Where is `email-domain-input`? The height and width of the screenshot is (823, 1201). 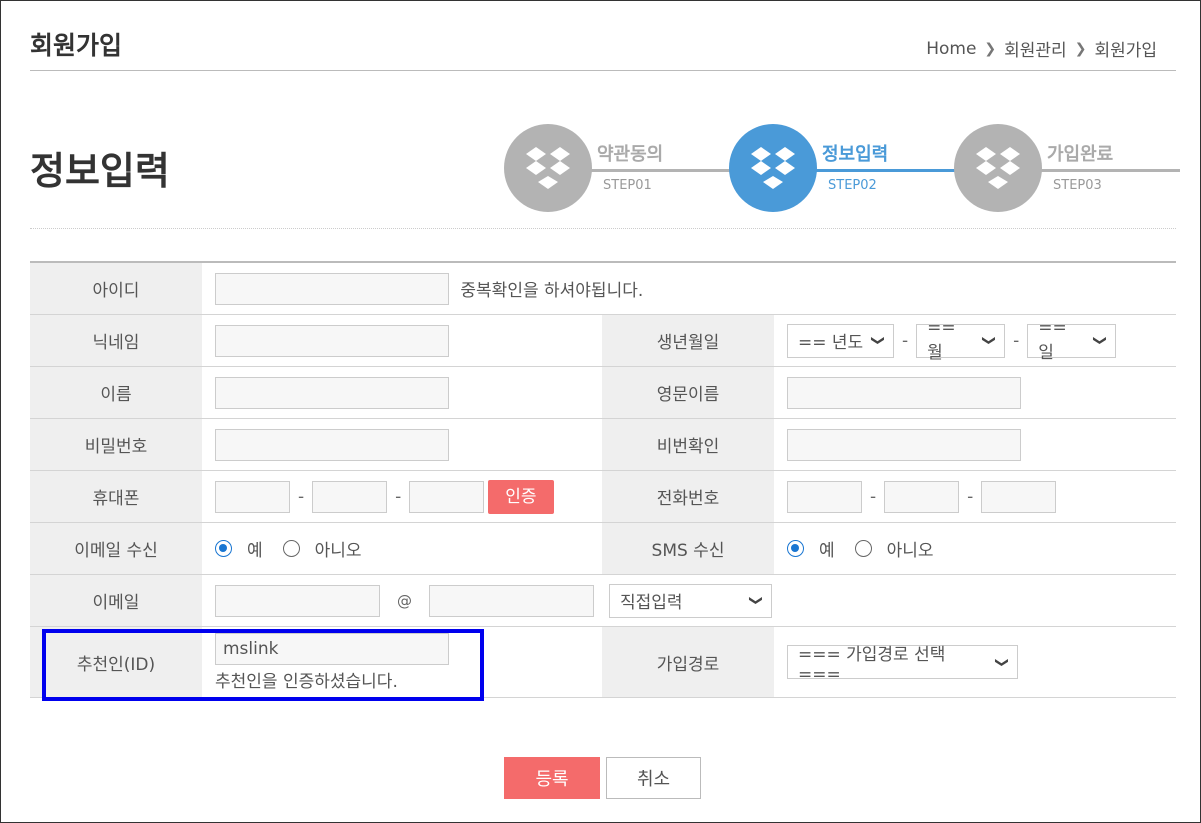 email-domain-input is located at coordinates (511, 600).